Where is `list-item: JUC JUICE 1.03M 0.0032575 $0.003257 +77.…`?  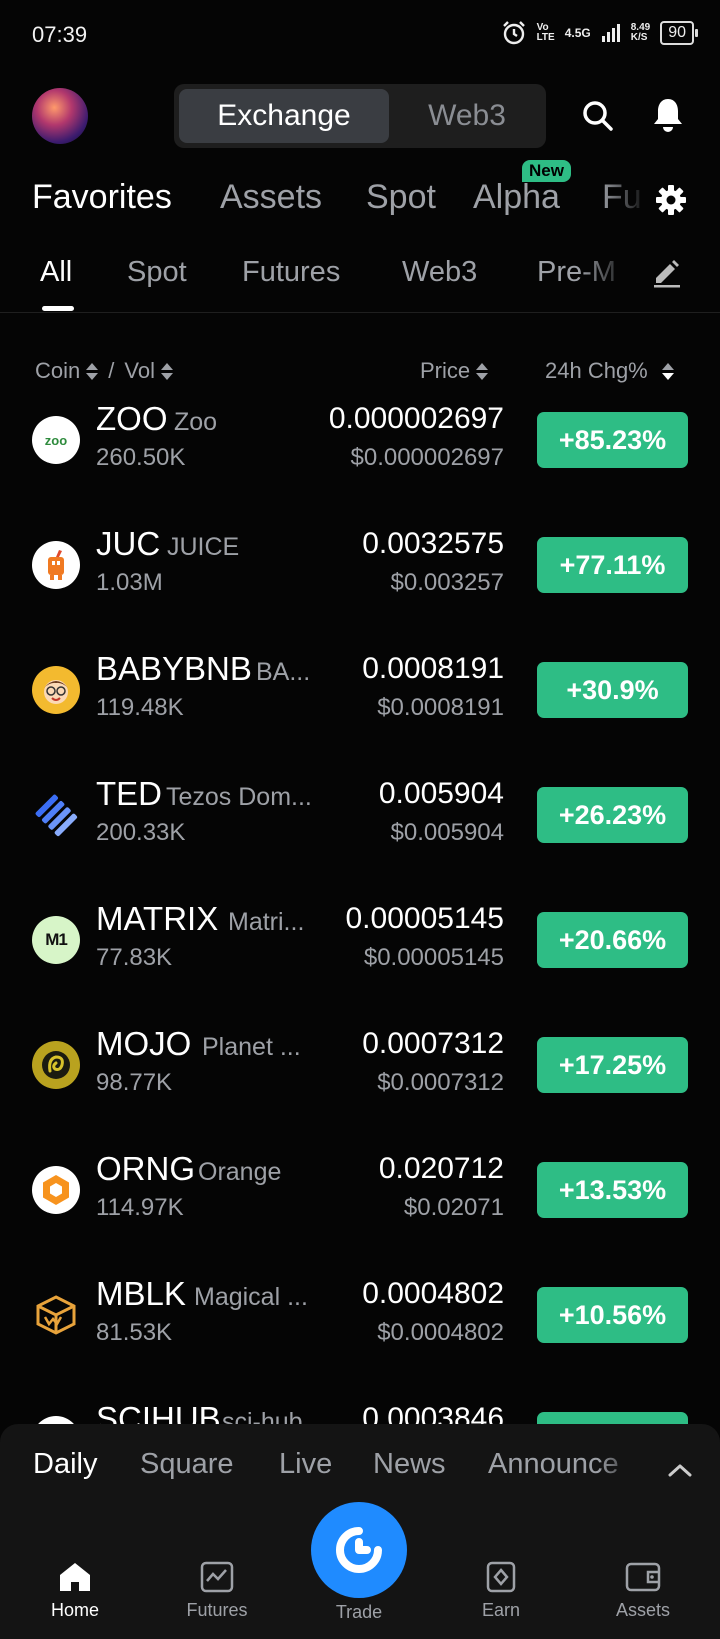
list-item: JUC JUICE 1.03M 0.0032575 $0.003257 +77.… is located at coordinates (360, 583).